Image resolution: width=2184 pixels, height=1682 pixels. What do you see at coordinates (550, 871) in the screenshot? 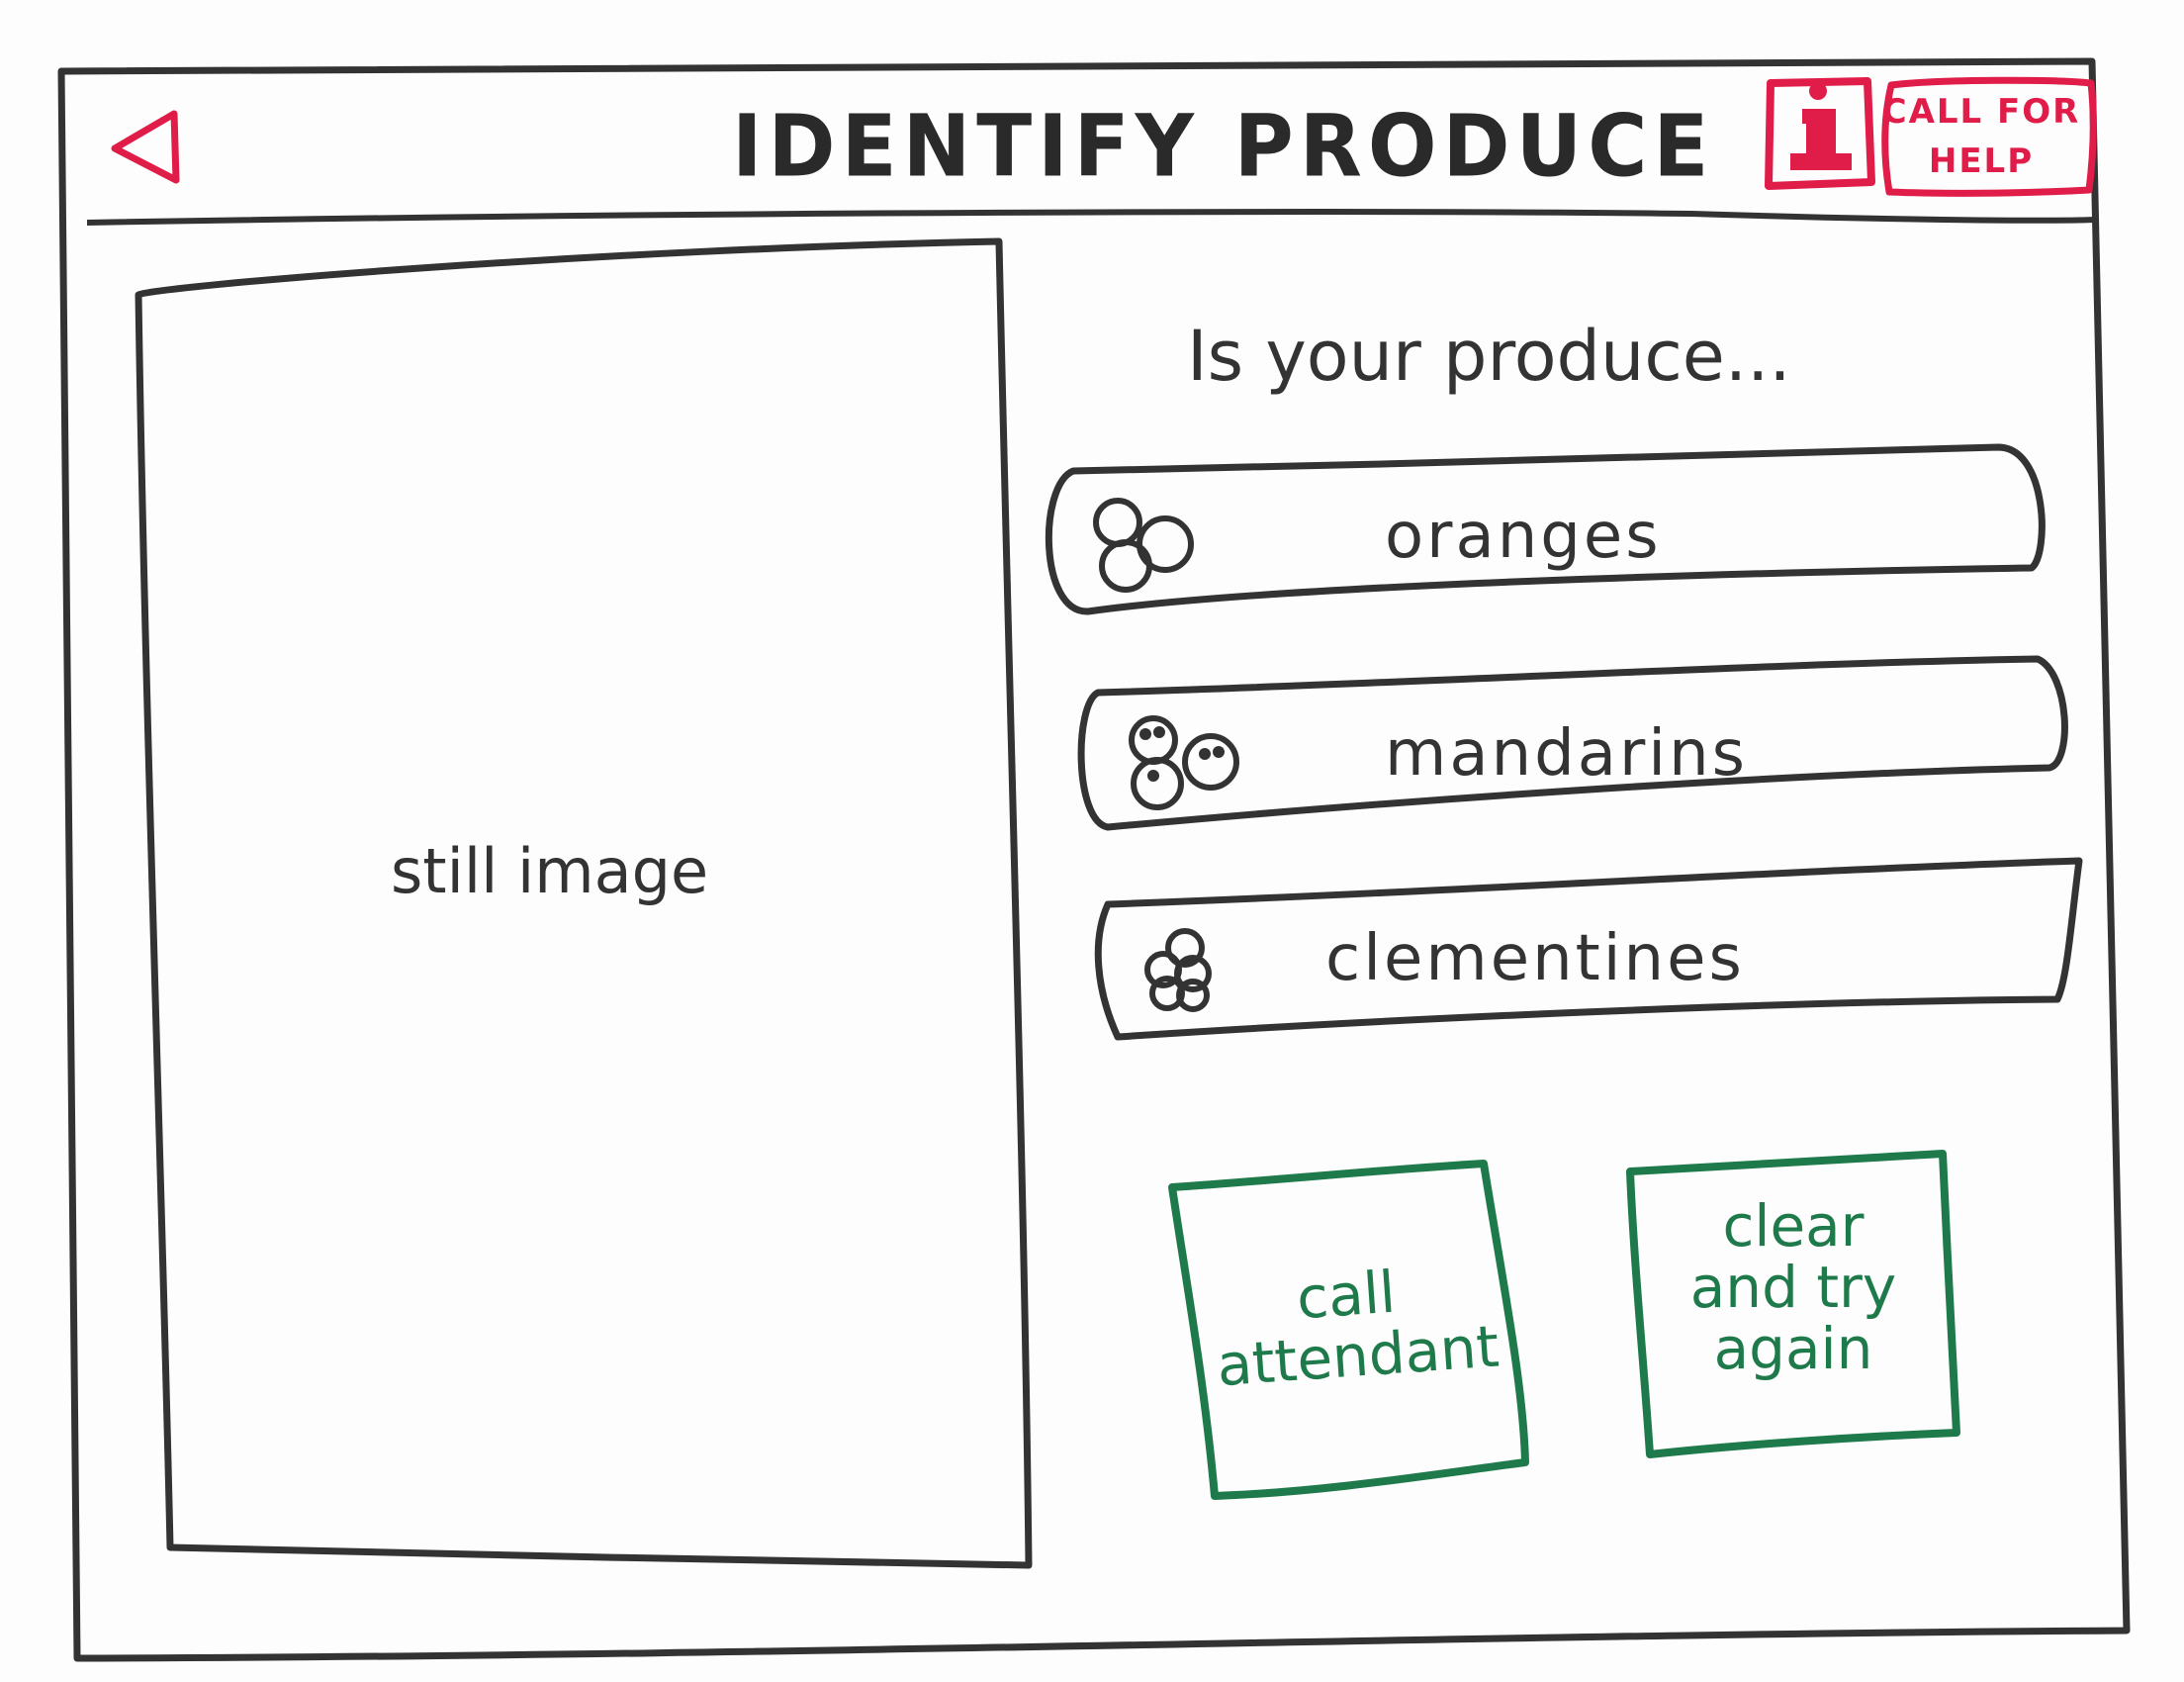
I see `still-image-label: still image` at bounding box center [550, 871].